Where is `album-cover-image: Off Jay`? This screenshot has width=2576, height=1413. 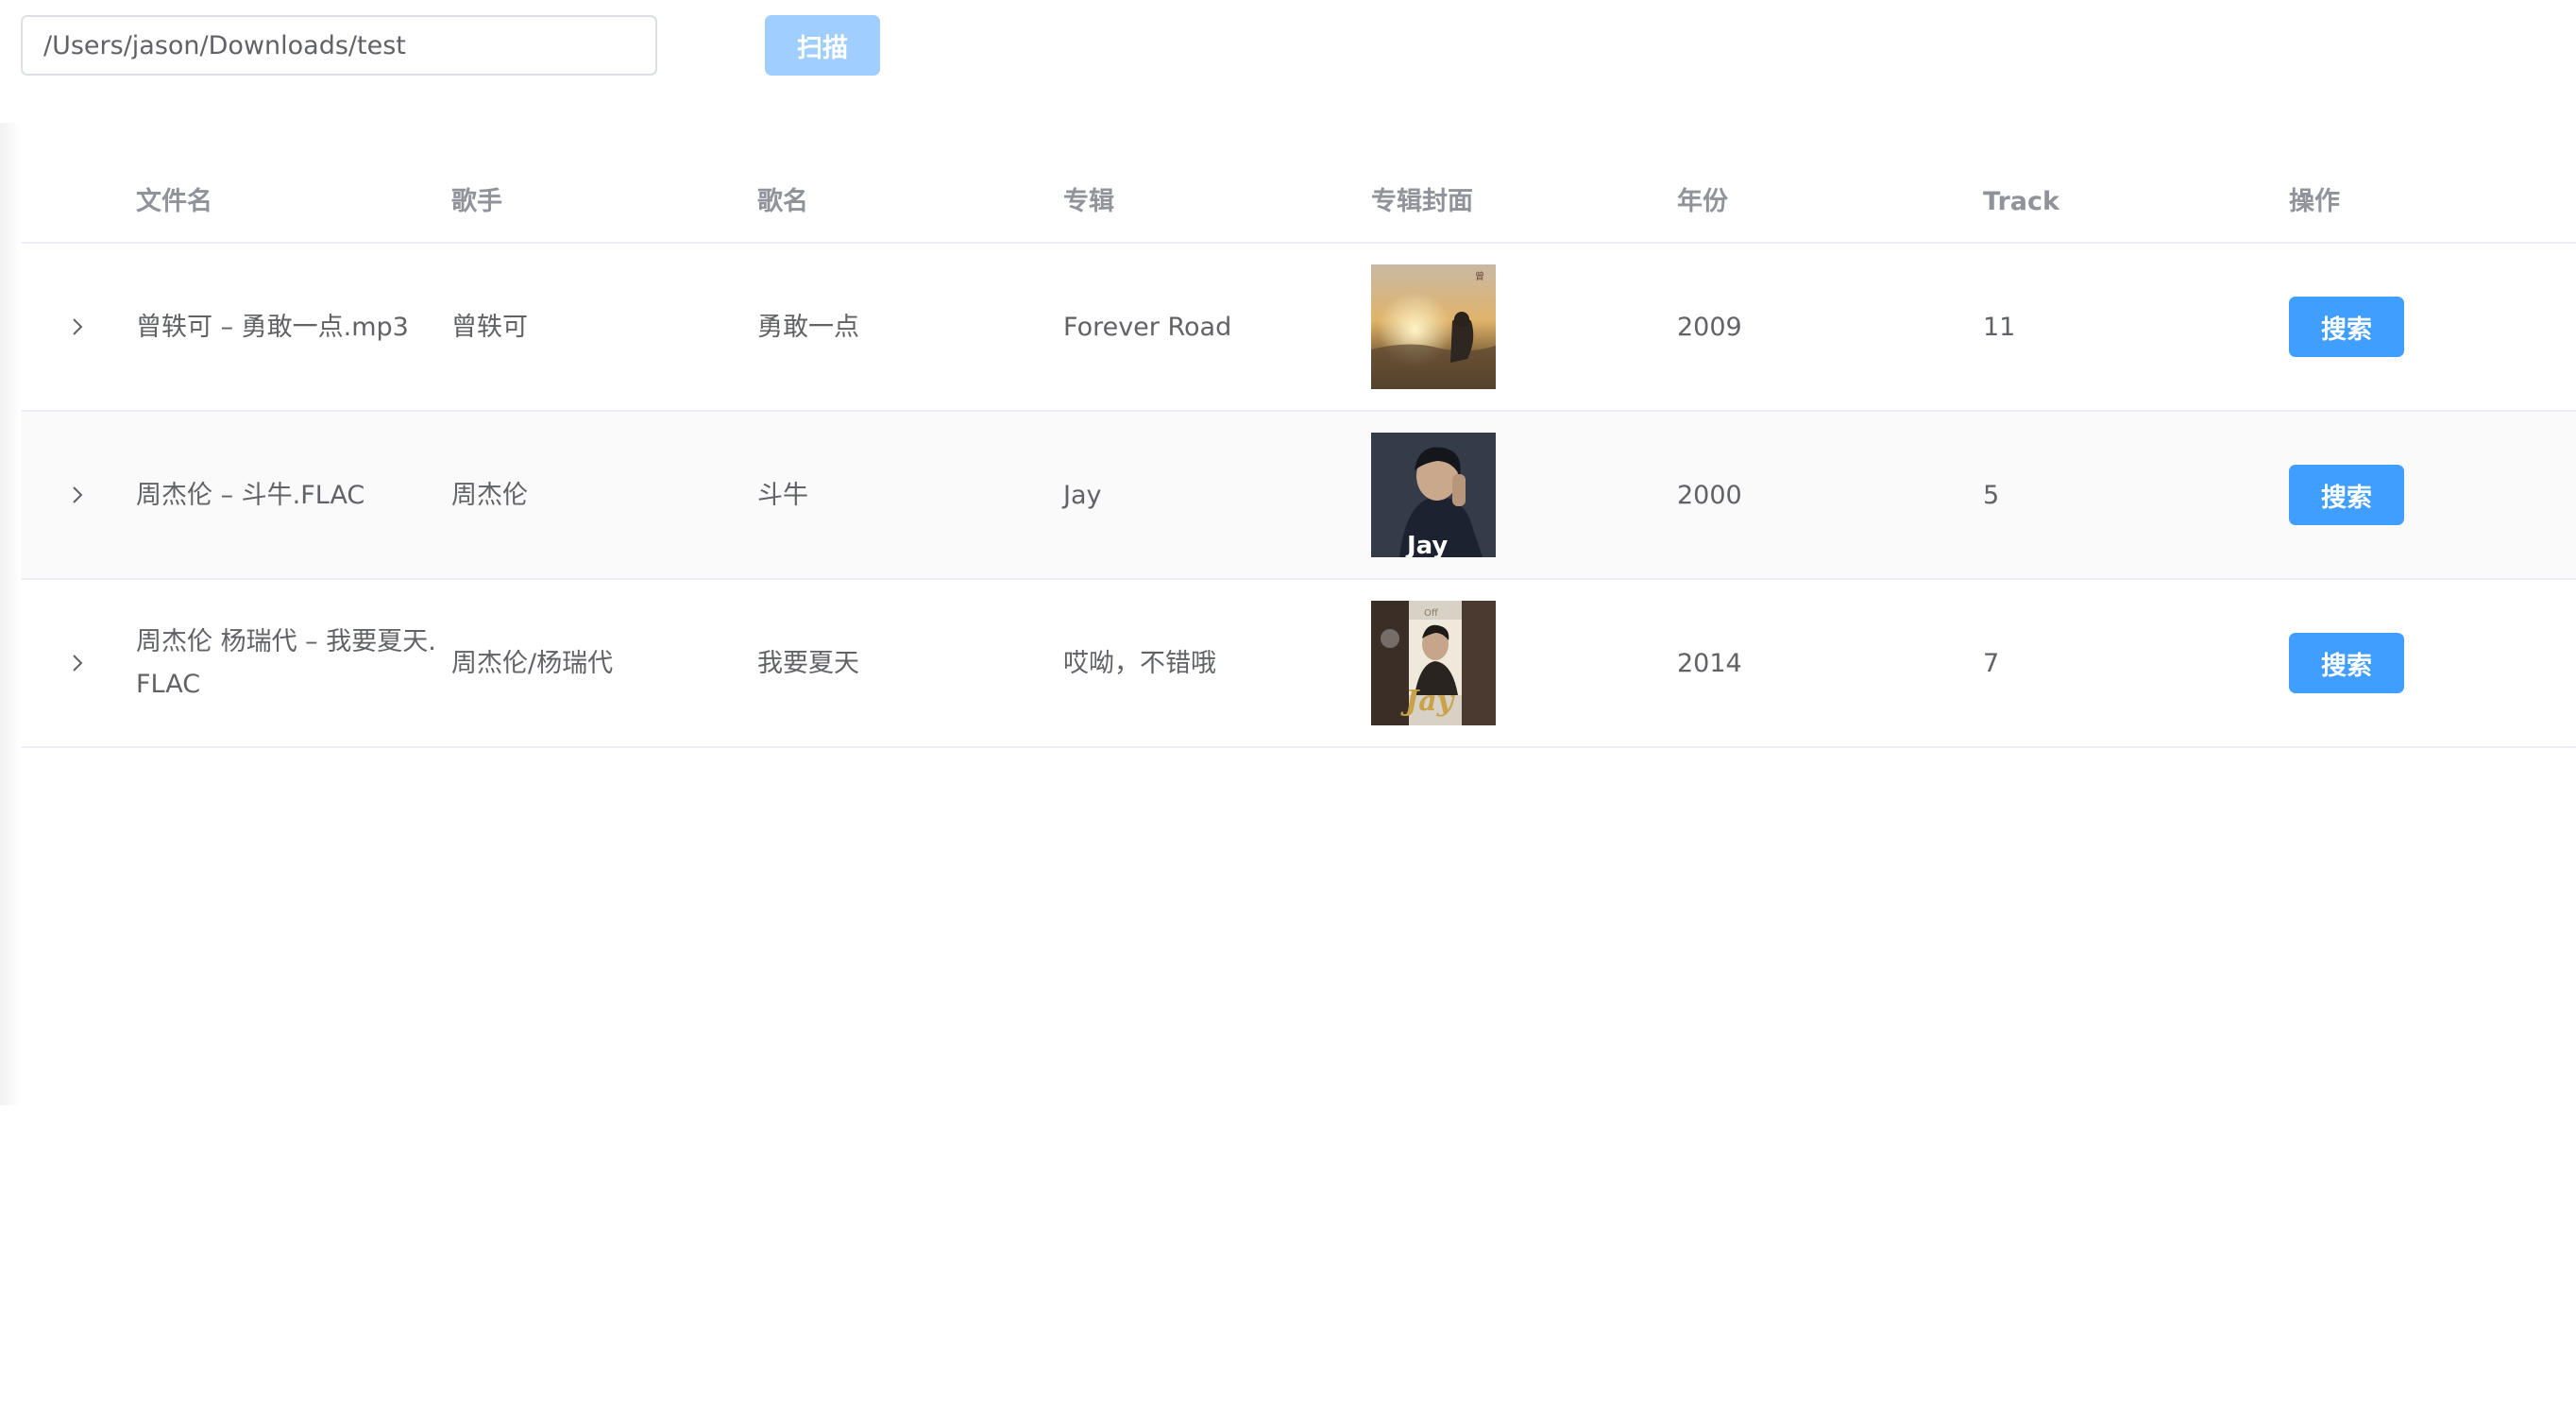
album-cover-image: Off Jay is located at coordinates (1433, 663).